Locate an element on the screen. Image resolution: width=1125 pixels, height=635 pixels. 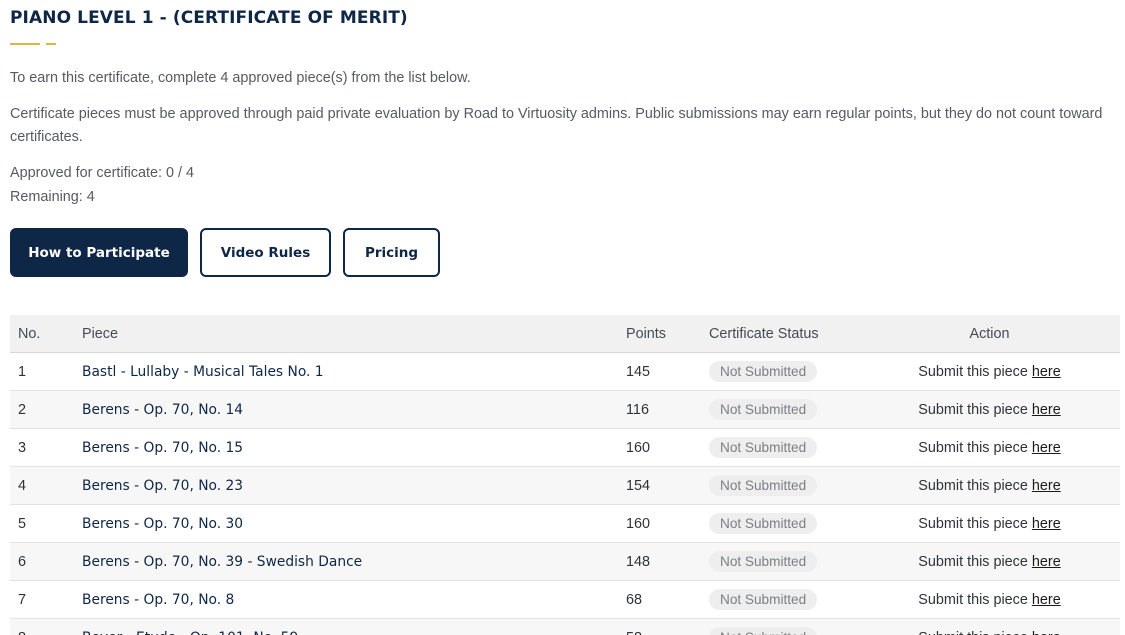
piece-name: Beyer - Etude - Op. 101, No. 59 is located at coordinates (190, 632).